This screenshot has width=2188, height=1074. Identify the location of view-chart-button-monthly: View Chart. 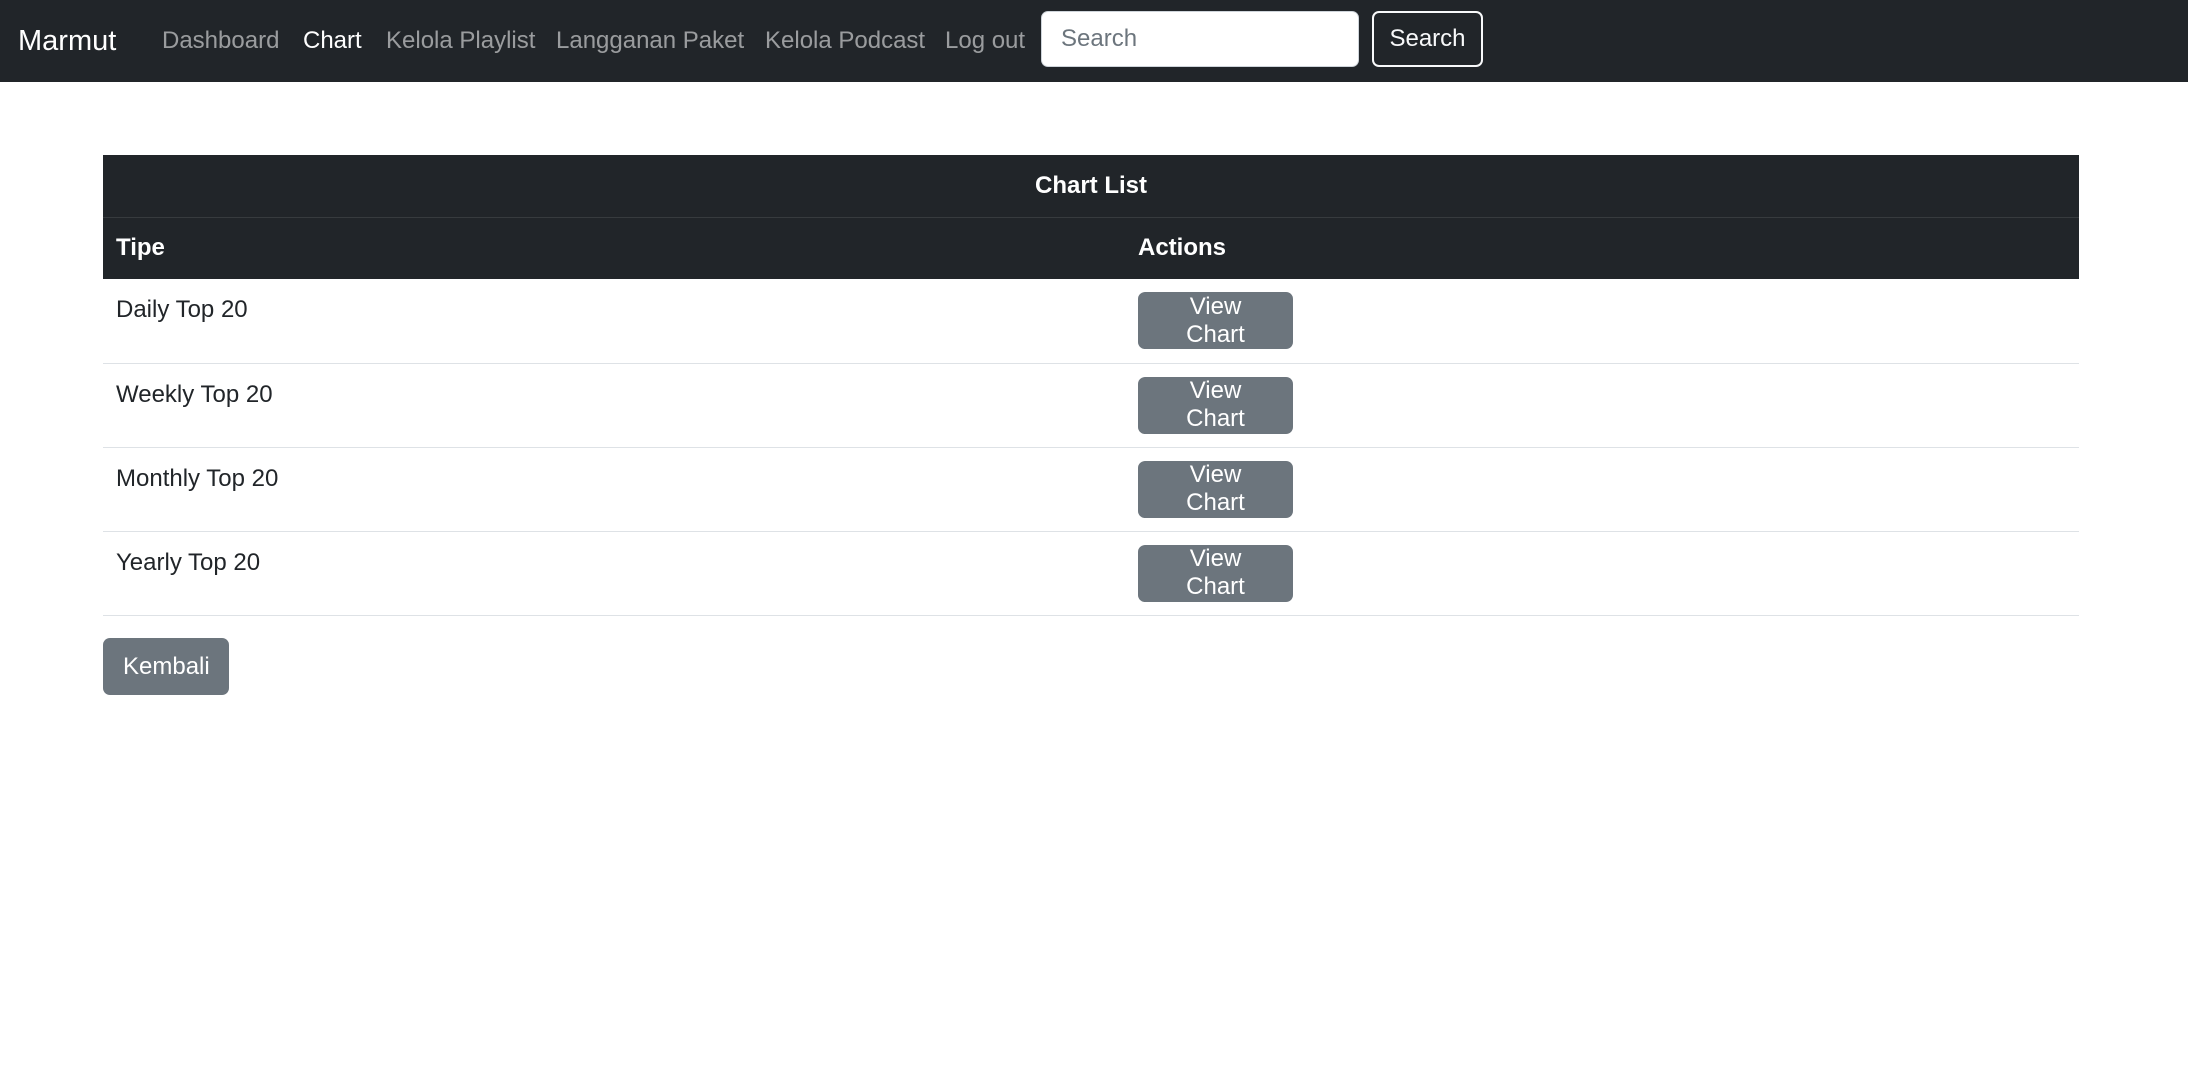
(1215, 489).